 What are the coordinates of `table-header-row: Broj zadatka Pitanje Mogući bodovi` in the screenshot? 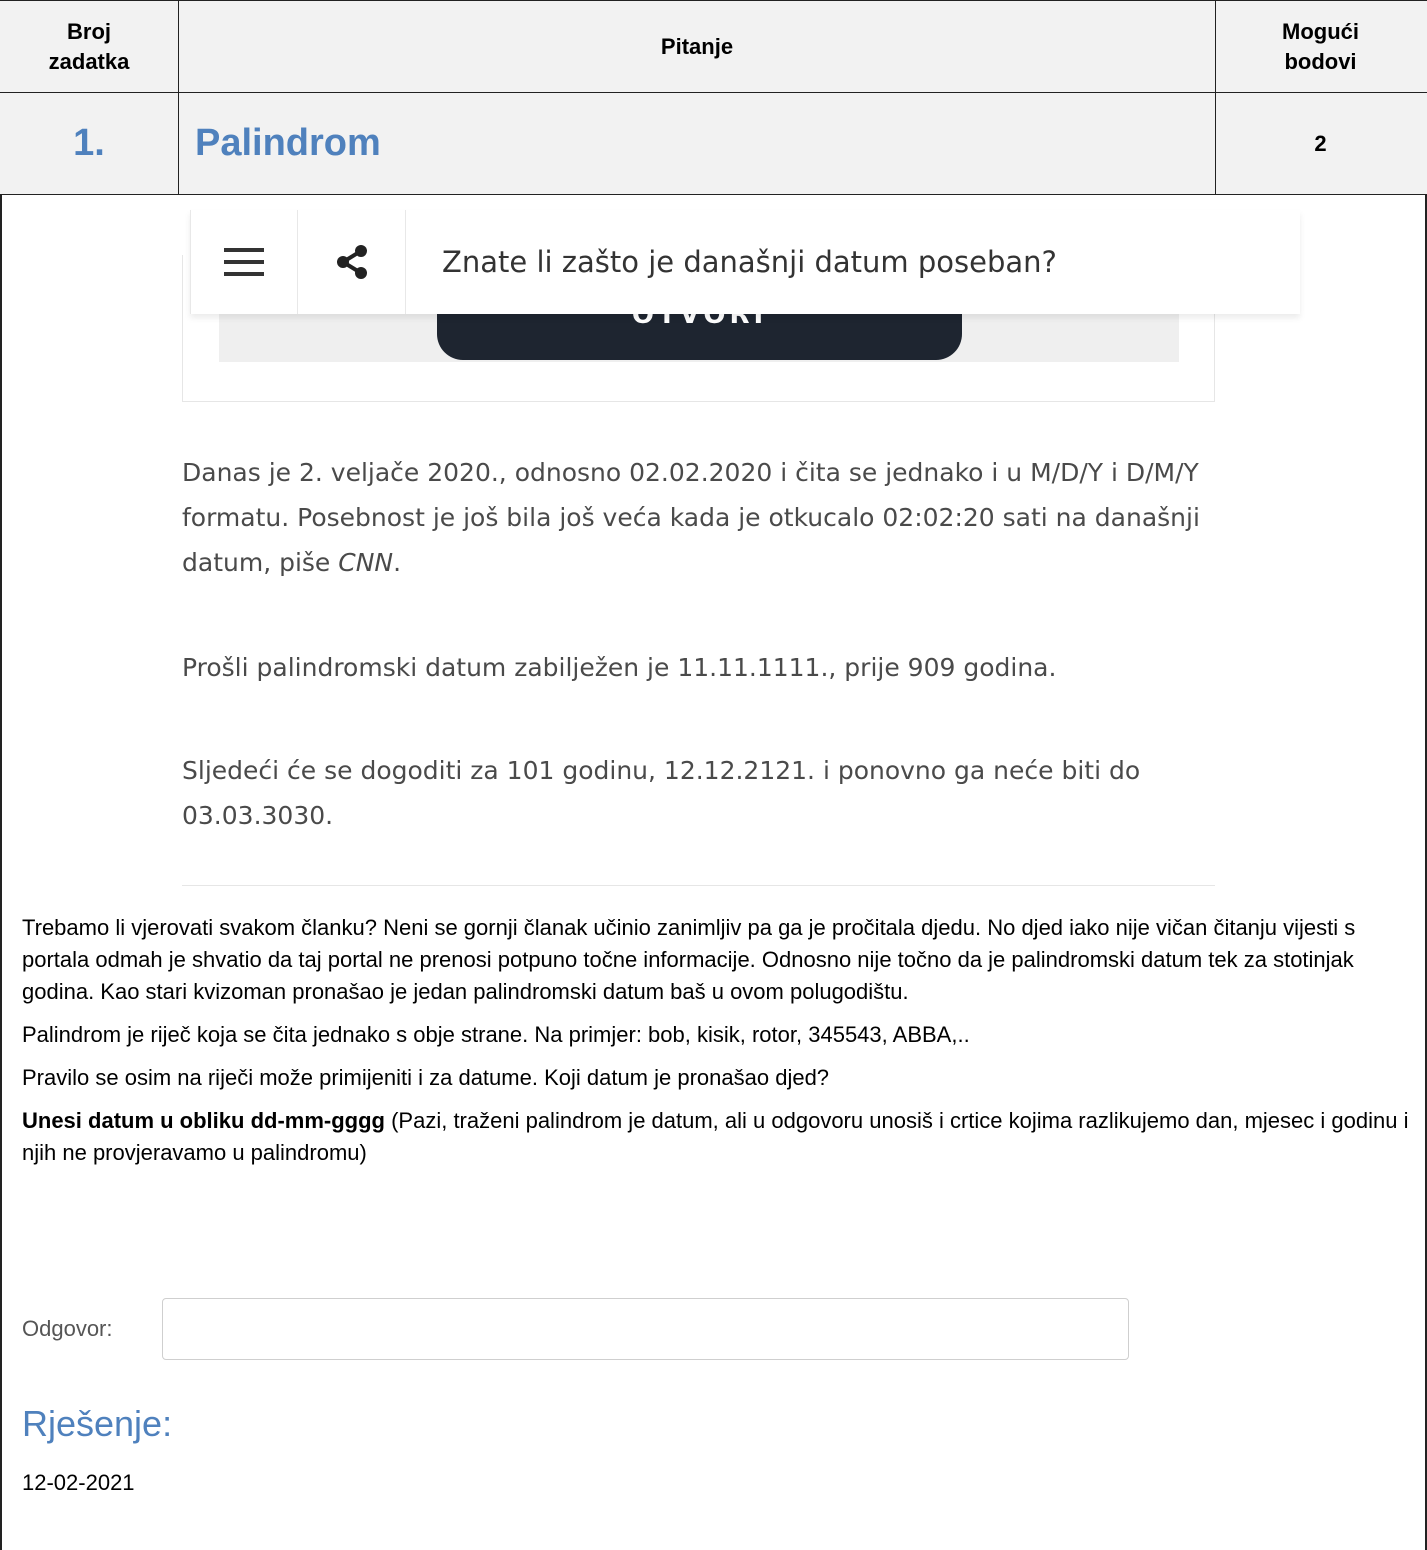 It's located at (713, 46).